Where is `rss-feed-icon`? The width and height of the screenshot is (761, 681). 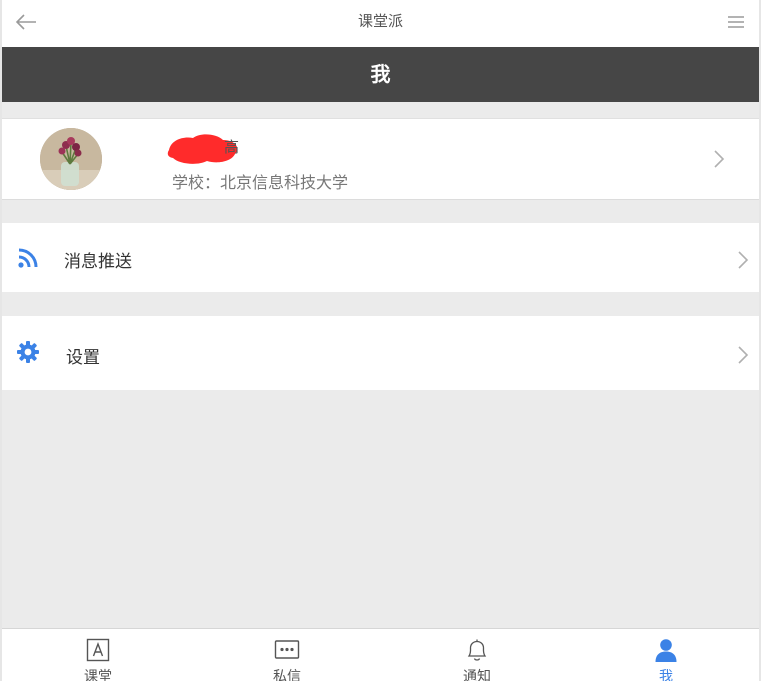
rss-feed-icon is located at coordinates (28, 258).